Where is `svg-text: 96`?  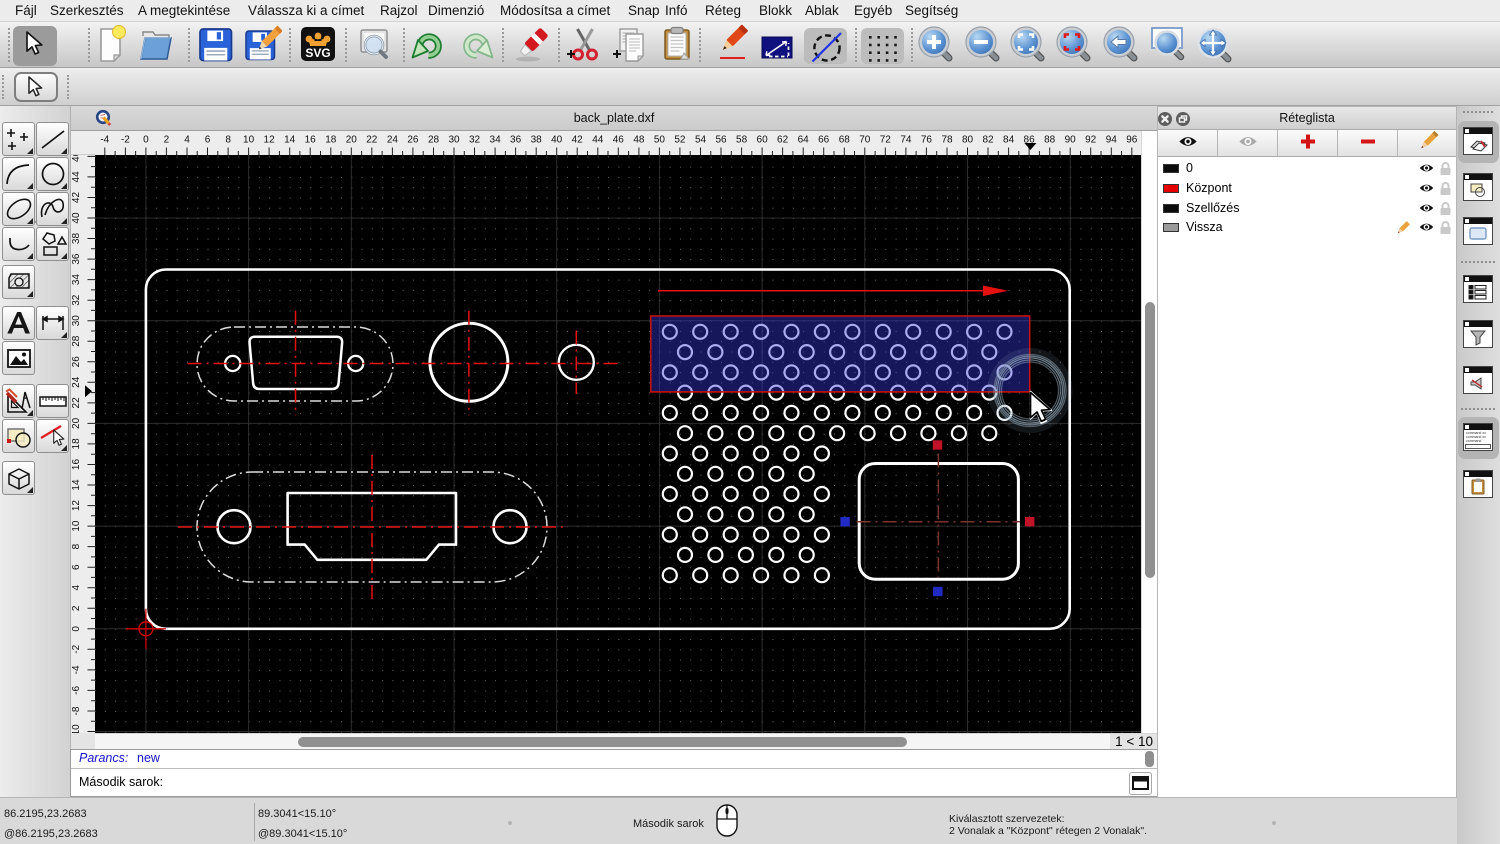 svg-text: 96 is located at coordinates (1132, 140).